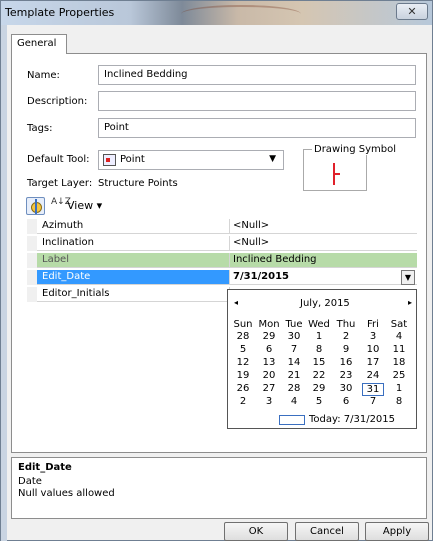  Describe the element at coordinates (35, 206) in the screenshot. I see `categorize-icon` at that location.